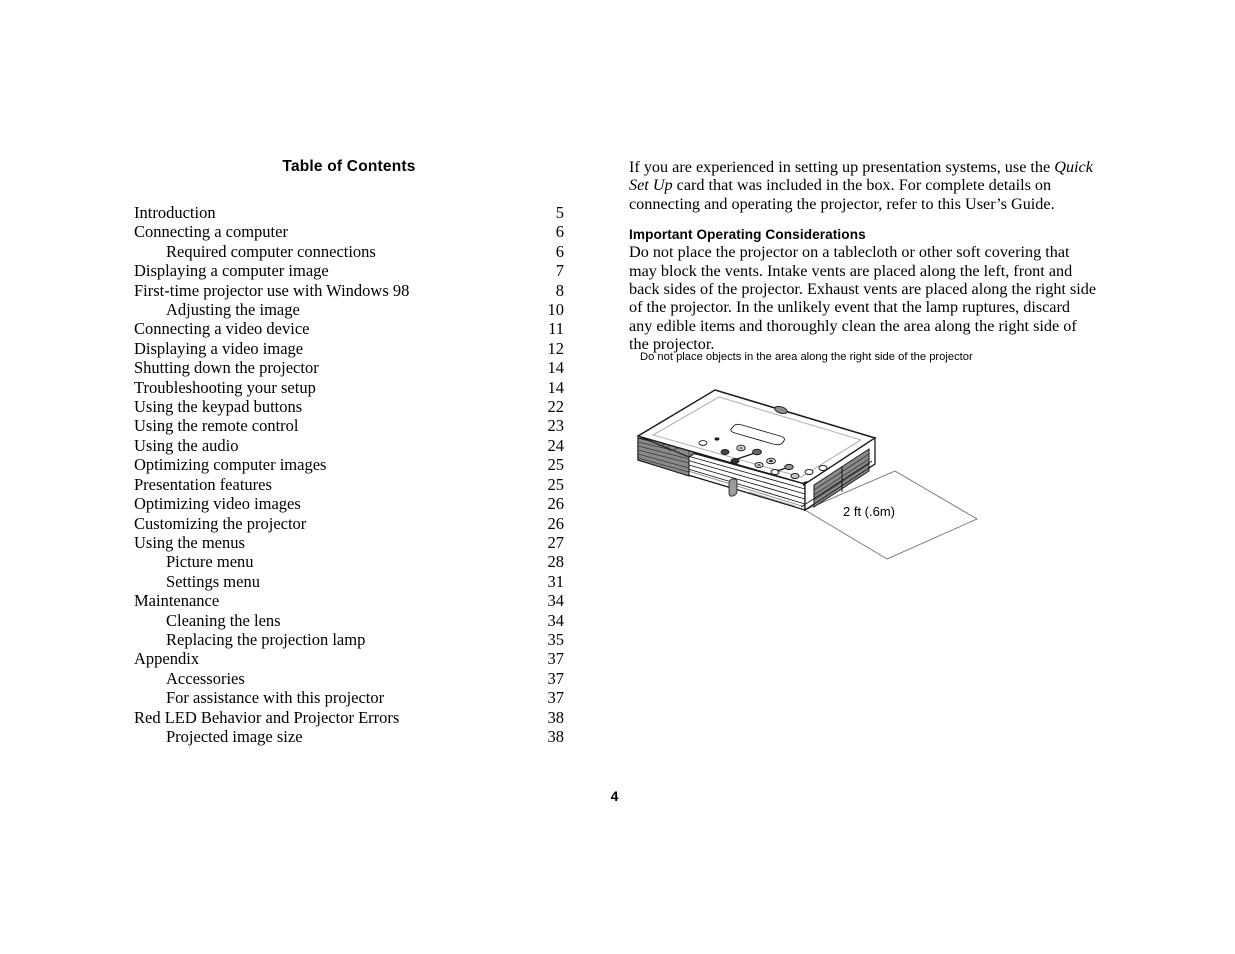 The image size is (1235, 954). I want to click on toc-entry: Customizing the projector 26, so click(349, 523).